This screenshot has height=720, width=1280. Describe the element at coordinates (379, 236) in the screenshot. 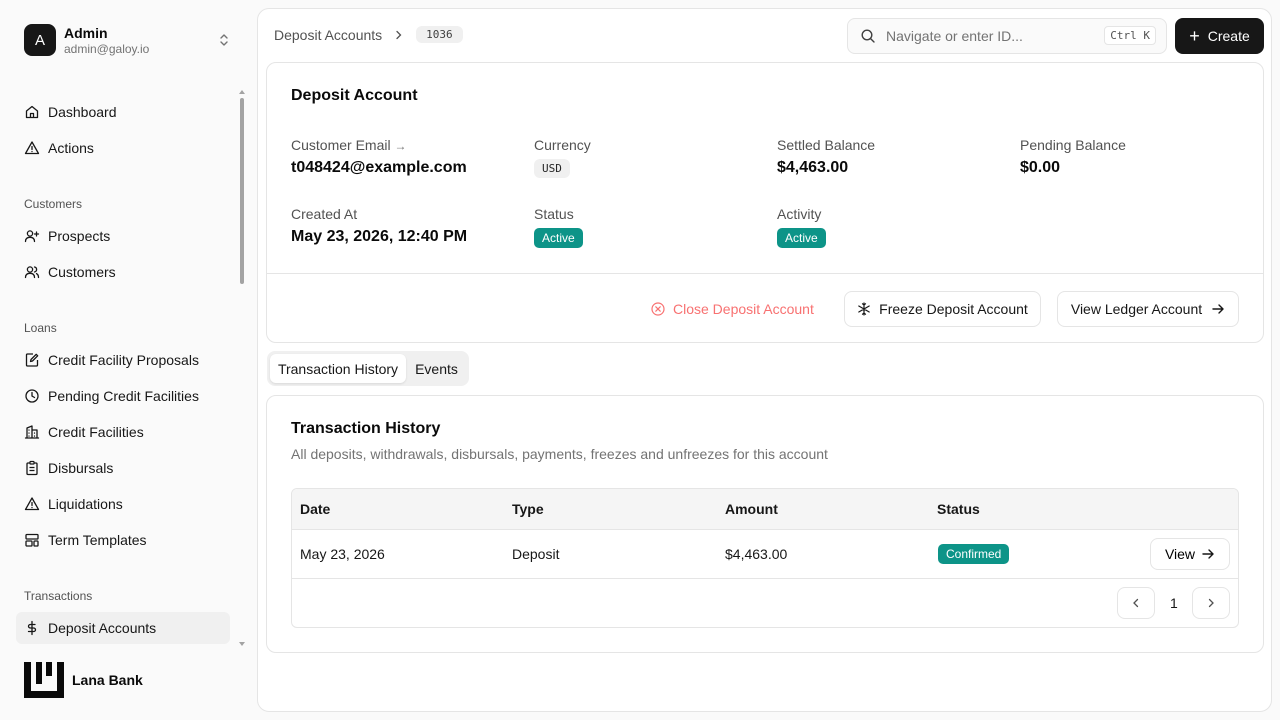

I see `created-at-value: May 23, 2026, 12:40 PM` at that location.